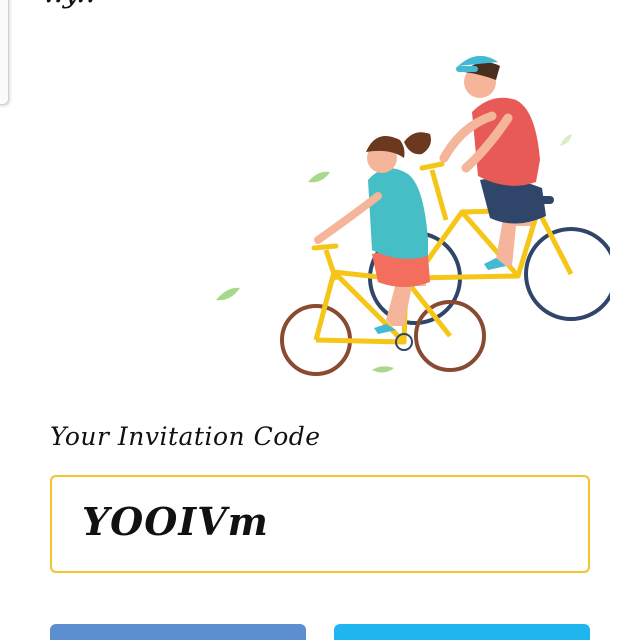  What do you see at coordinates (69, 4) in the screenshot?
I see `page-title-fragment: ..y..` at bounding box center [69, 4].